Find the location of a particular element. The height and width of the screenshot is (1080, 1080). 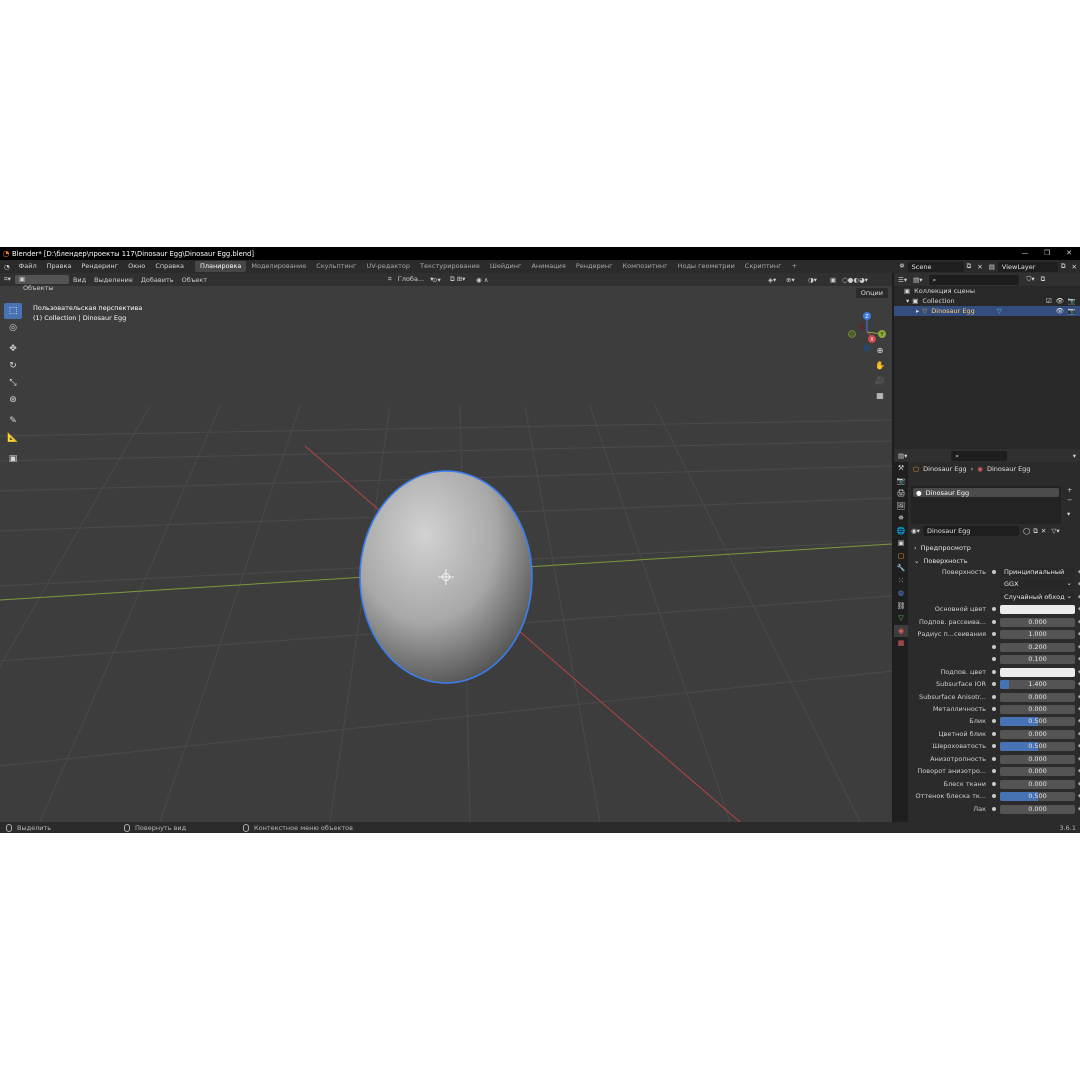

properties-editor-icon: ▤▾ is located at coordinates (902, 456).